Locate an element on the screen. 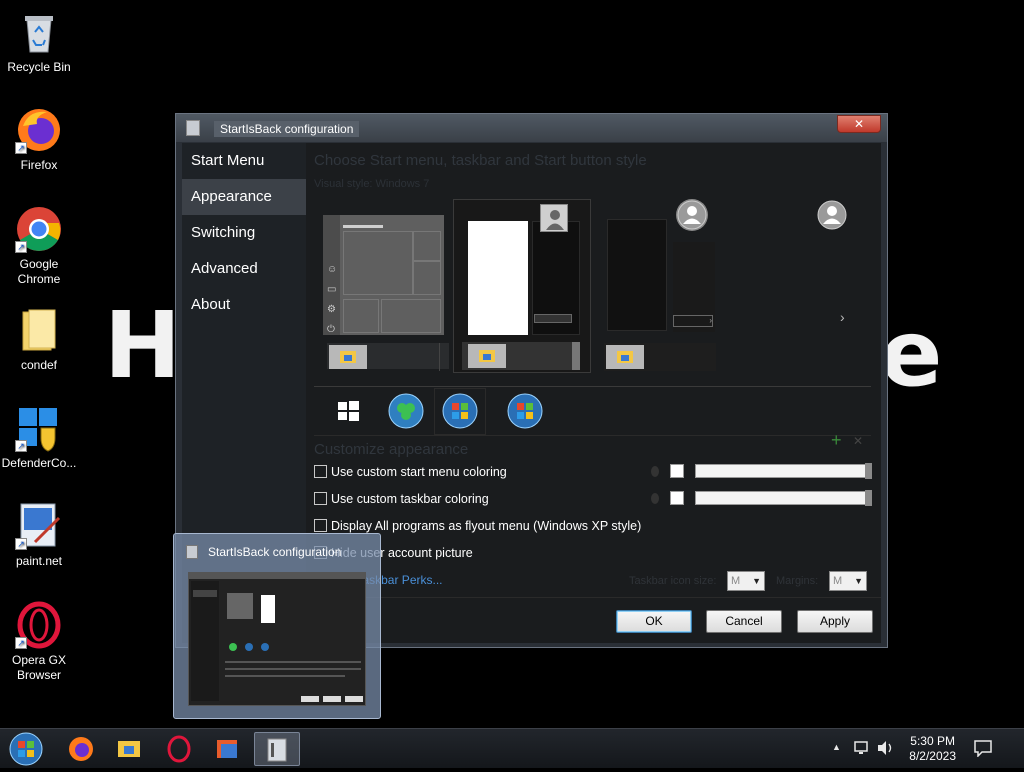 This screenshot has height=772, width=1024. taskbar: ▲ 5:30 PM 8/2/2023 is located at coordinates (512, 748).